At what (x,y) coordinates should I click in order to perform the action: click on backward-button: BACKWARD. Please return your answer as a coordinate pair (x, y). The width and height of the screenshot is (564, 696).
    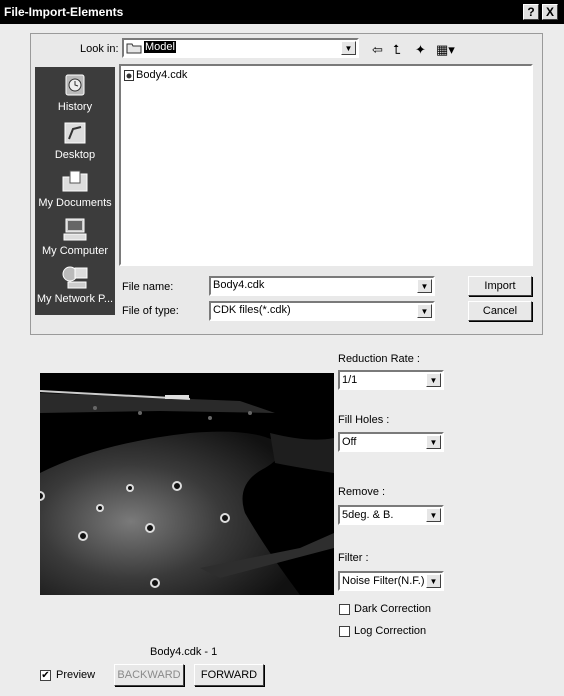
    Looking at the image, I should click on (149, 675).